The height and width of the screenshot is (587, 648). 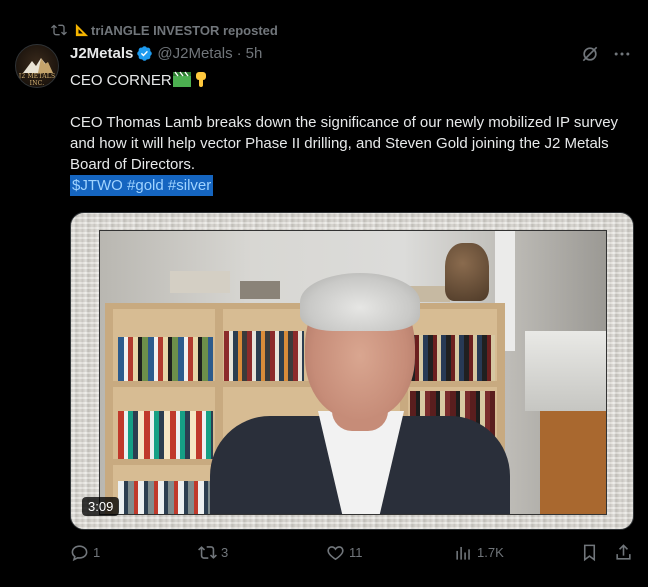 I want to click on reply-button: 1, so click(x=85, y=552).